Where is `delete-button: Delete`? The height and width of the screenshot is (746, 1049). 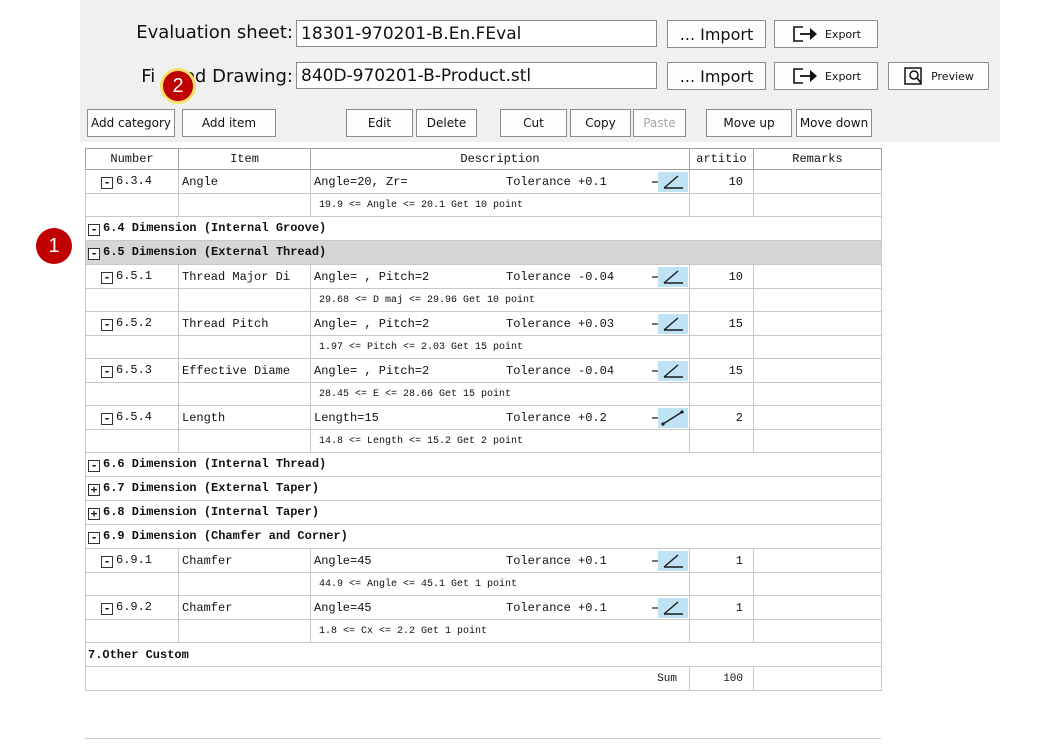 delete-button: Delete is located at coordinates (446, 123).